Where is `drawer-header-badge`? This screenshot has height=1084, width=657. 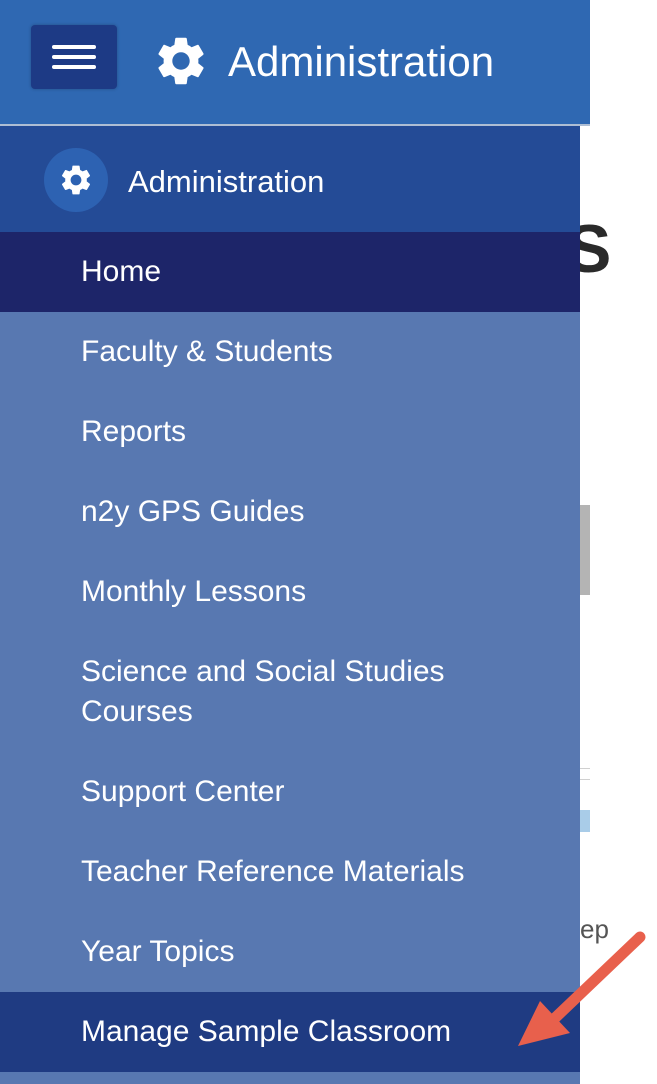
drawer-header-badge is located at coordinates (76, 180).